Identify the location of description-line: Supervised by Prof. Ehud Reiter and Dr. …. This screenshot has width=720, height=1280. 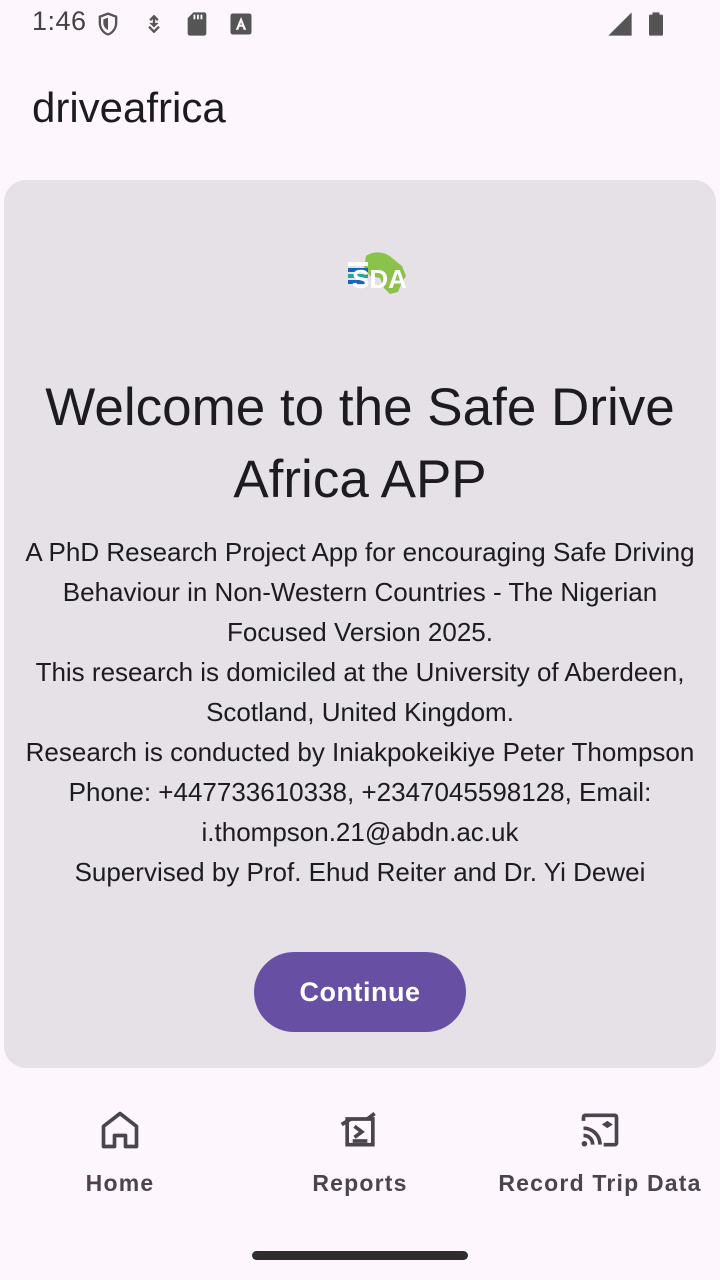
(360, 872).